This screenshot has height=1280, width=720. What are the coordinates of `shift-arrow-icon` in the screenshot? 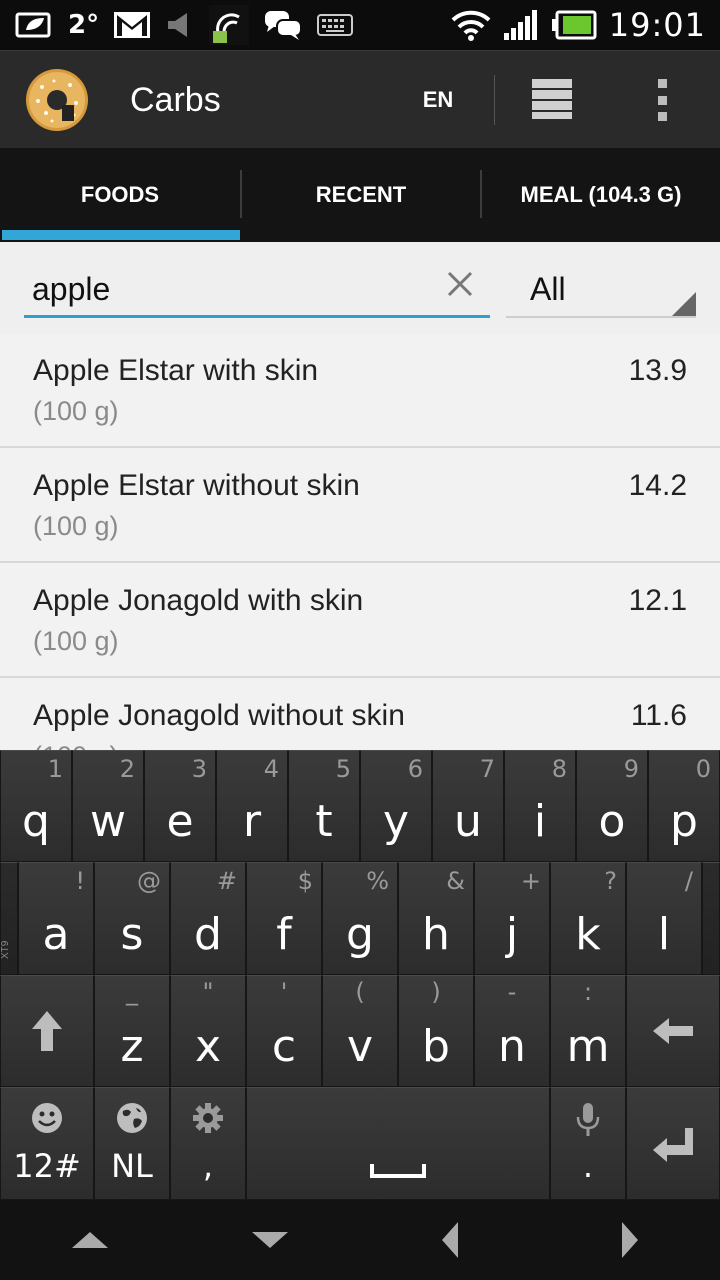 It's located at (47, 1031).